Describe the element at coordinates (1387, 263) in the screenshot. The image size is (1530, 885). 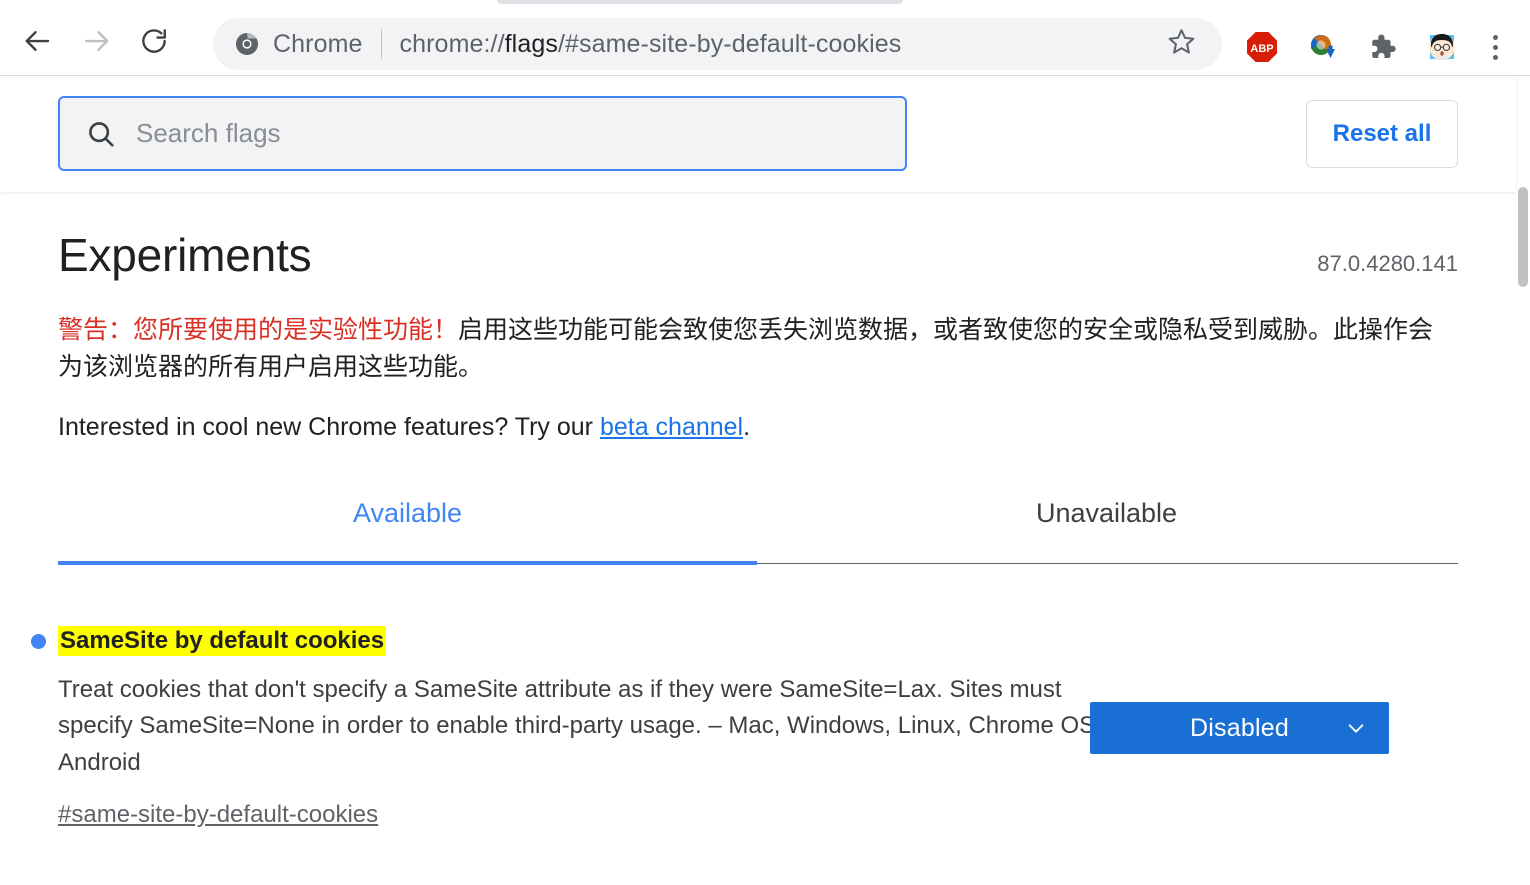
I see `chrome-version-label: 87.0.4280.141` at that location.